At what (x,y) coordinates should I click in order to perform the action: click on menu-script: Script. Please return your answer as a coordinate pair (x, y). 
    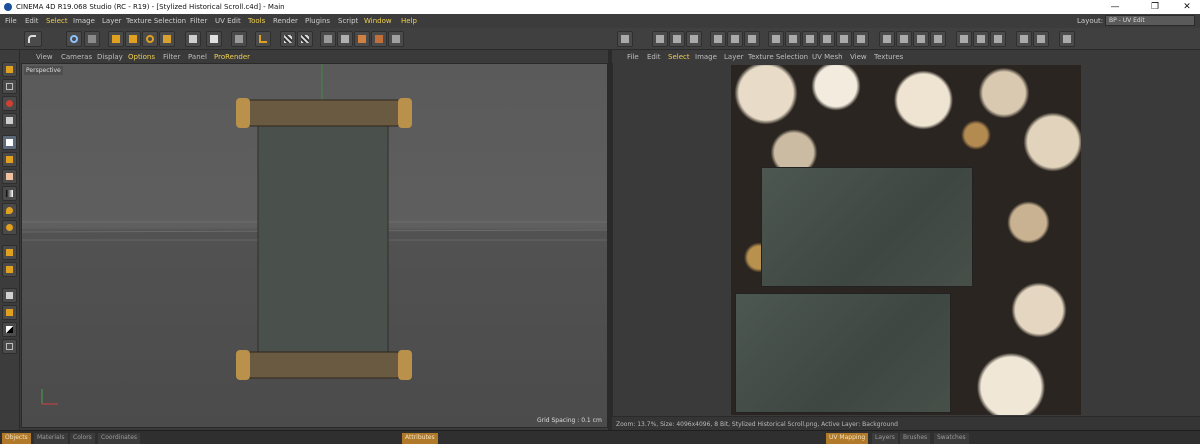
    Looking at the image, I should click on (348, 21).